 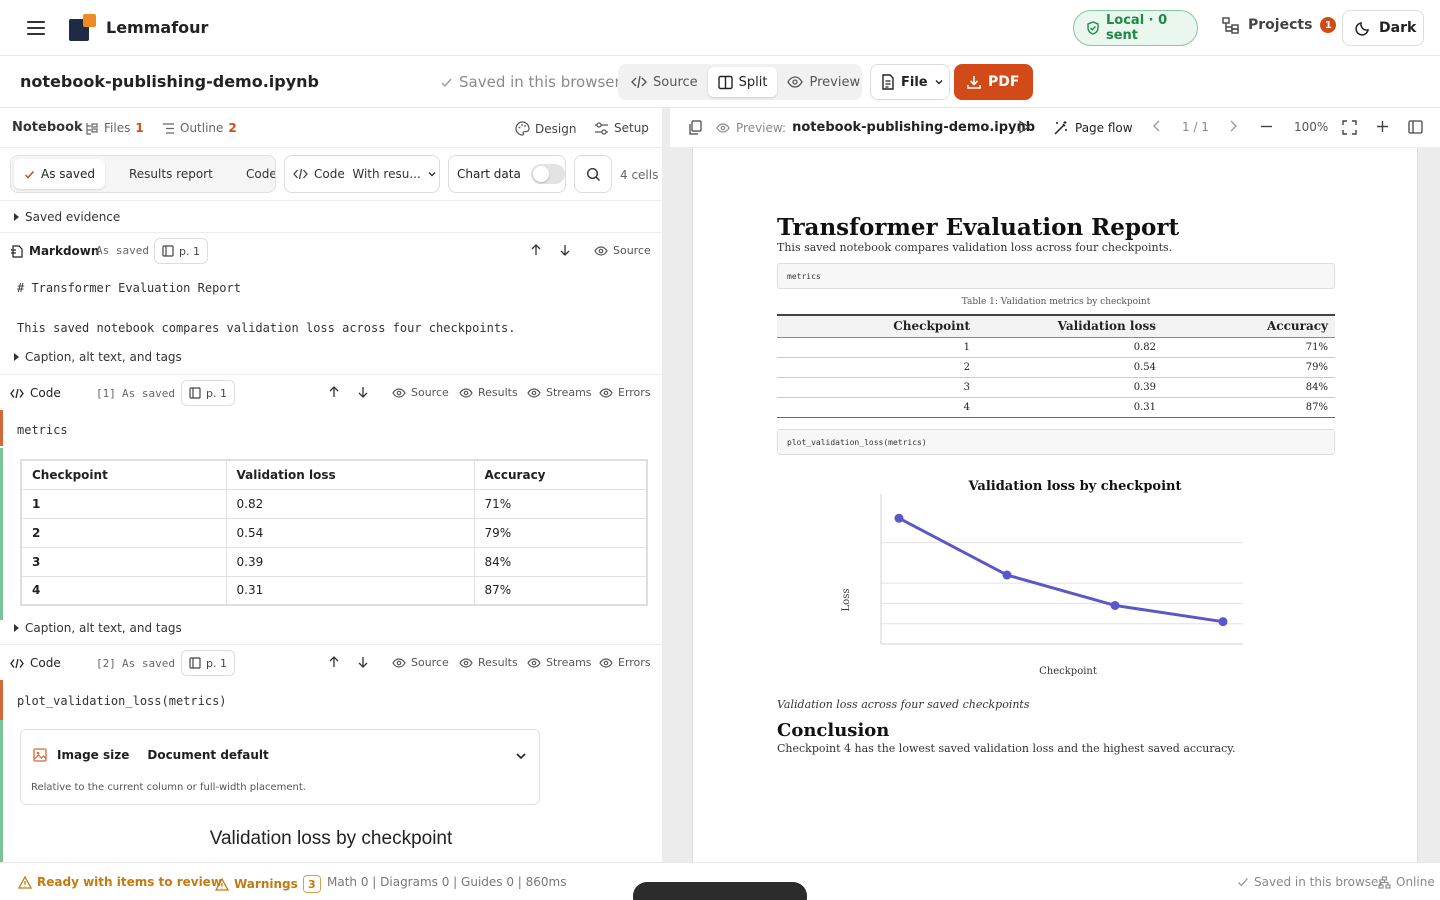 What do you see at coordinates (593, 174) in the screenshot?
I see `search-button` at bounding box center [593, 174].